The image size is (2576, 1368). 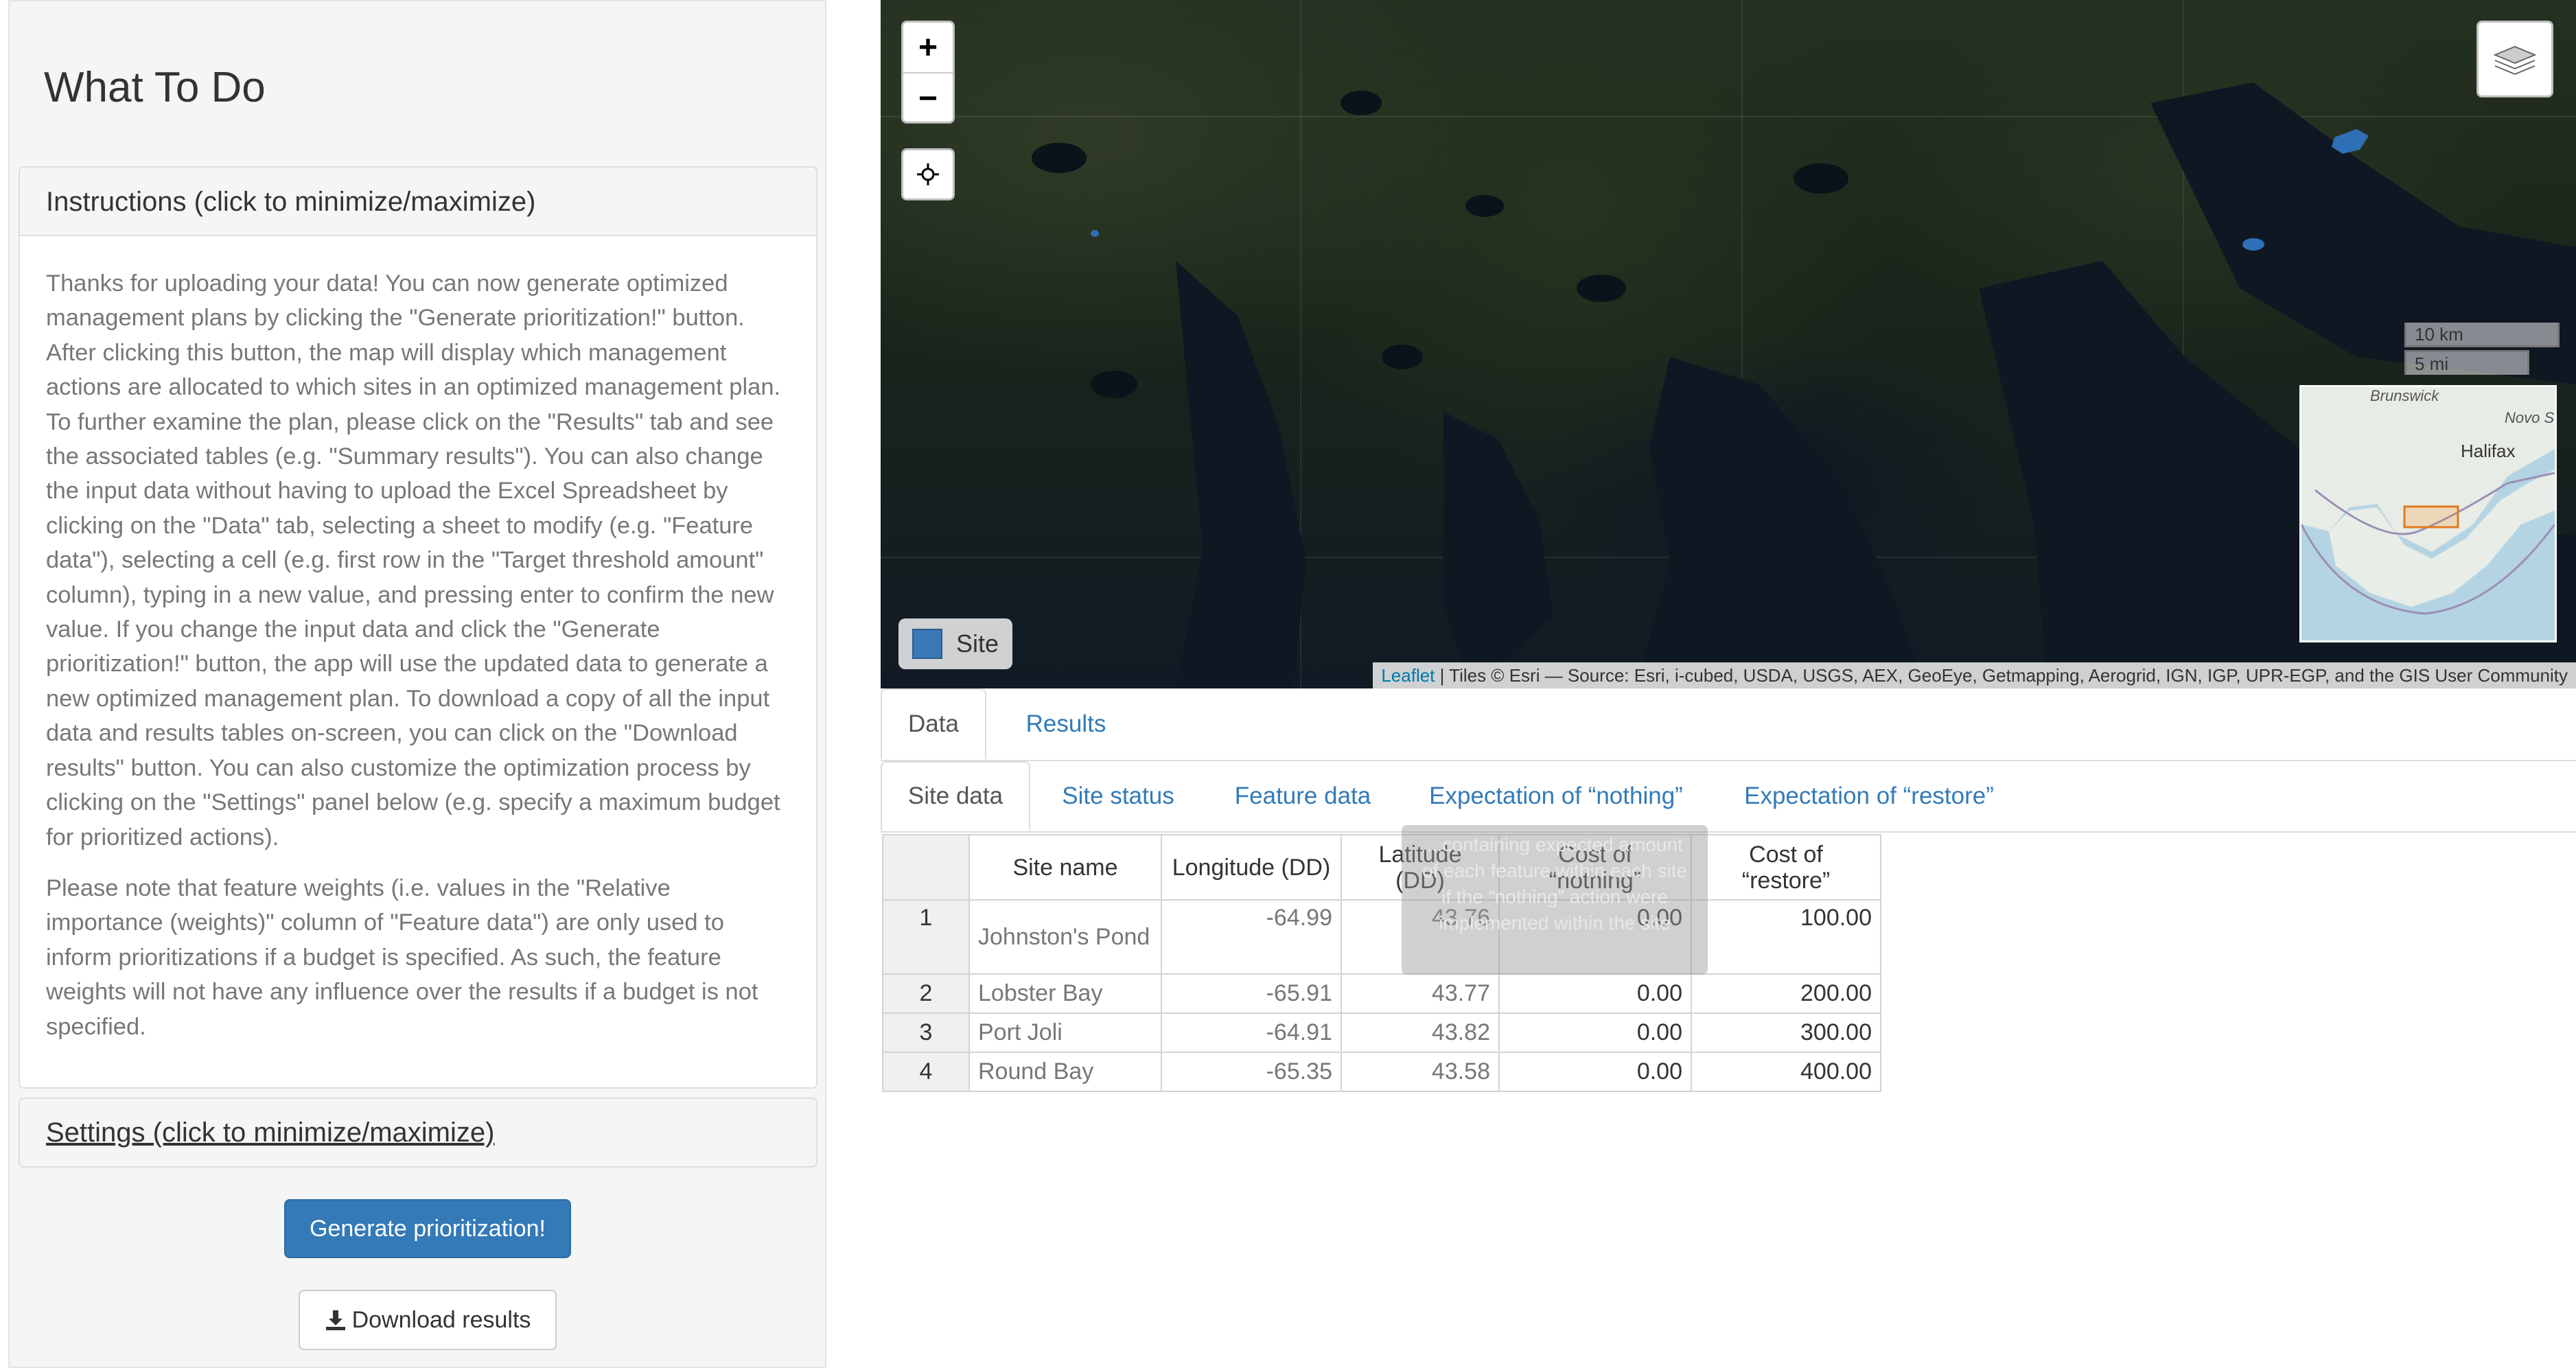 I want to click on table-row: 3 Port Joli -64.91 43.82 0.00 300.00, so click(x=1381, y=1033).